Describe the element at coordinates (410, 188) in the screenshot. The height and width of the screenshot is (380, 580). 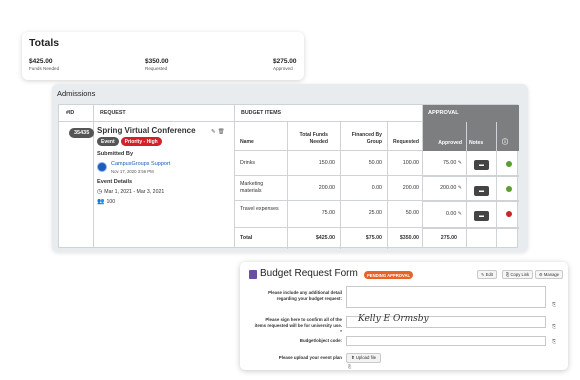
I see `budget-requested: 200.00` at that location.